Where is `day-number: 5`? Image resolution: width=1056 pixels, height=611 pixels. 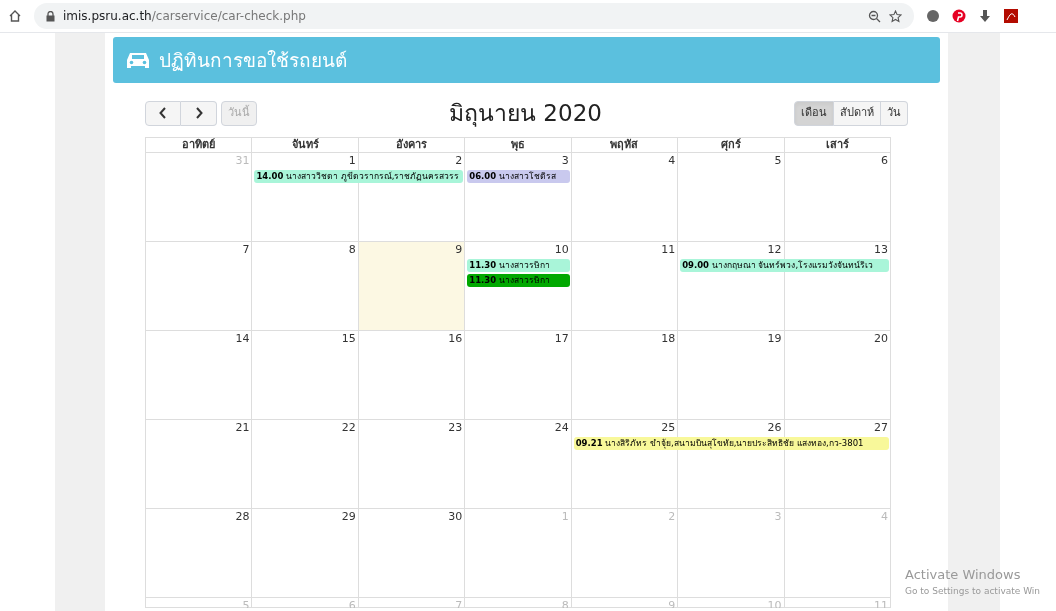 day-number: 5 is located at coordinates (778, 160).